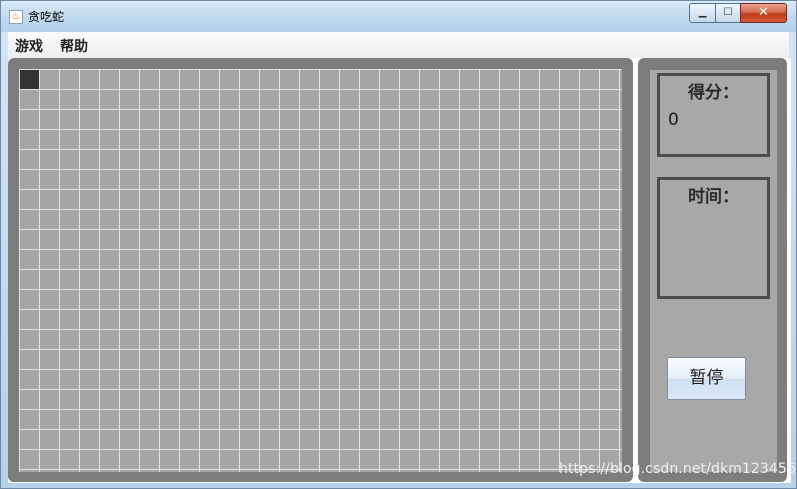 The image size is (797, 489). I want to click on maximize-button: ☐, so click(728, 13).